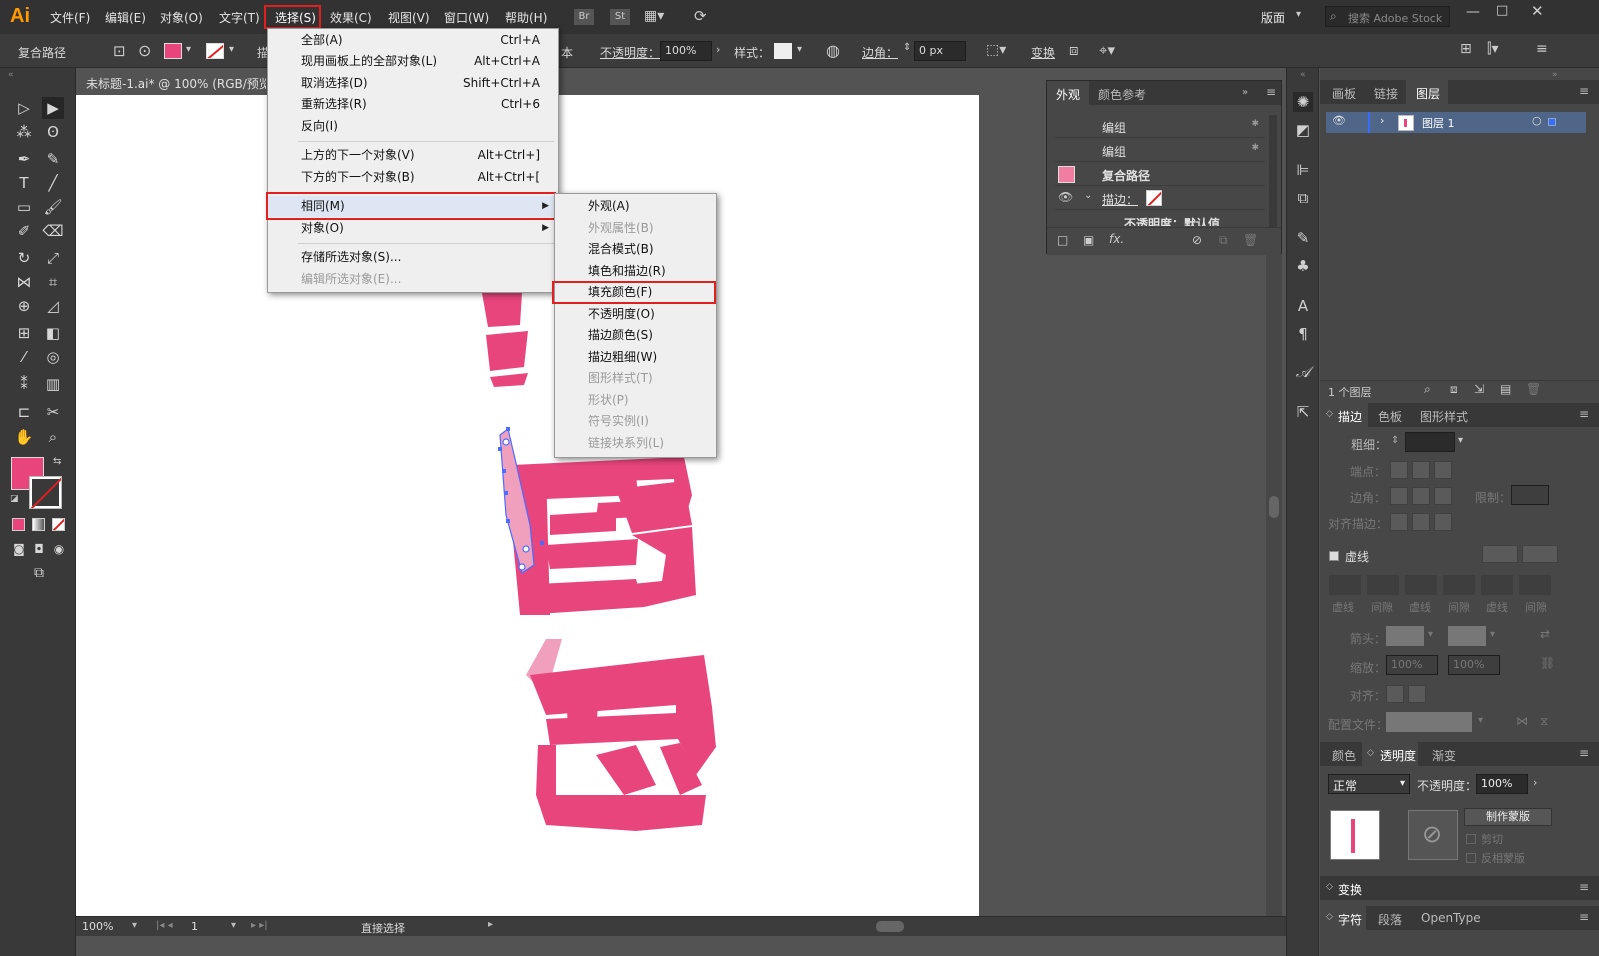  I want to click on symbols-icon: ♣, so click(1303, 266).